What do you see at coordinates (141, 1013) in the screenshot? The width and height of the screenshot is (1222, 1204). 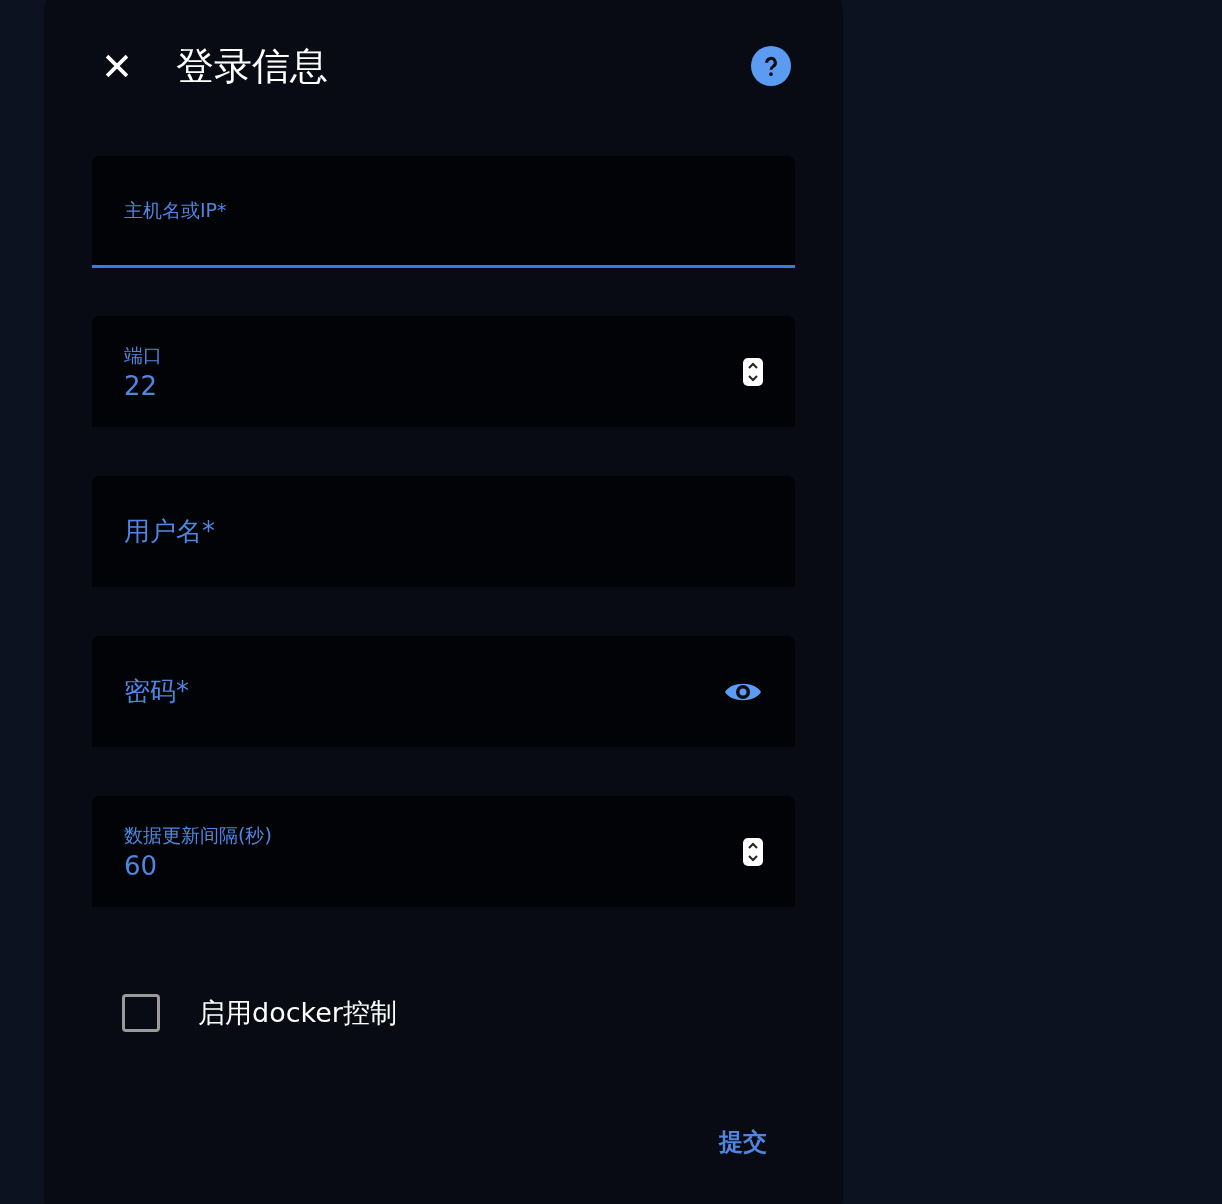 I see `checkbox` at bounding box center [141, 1013].